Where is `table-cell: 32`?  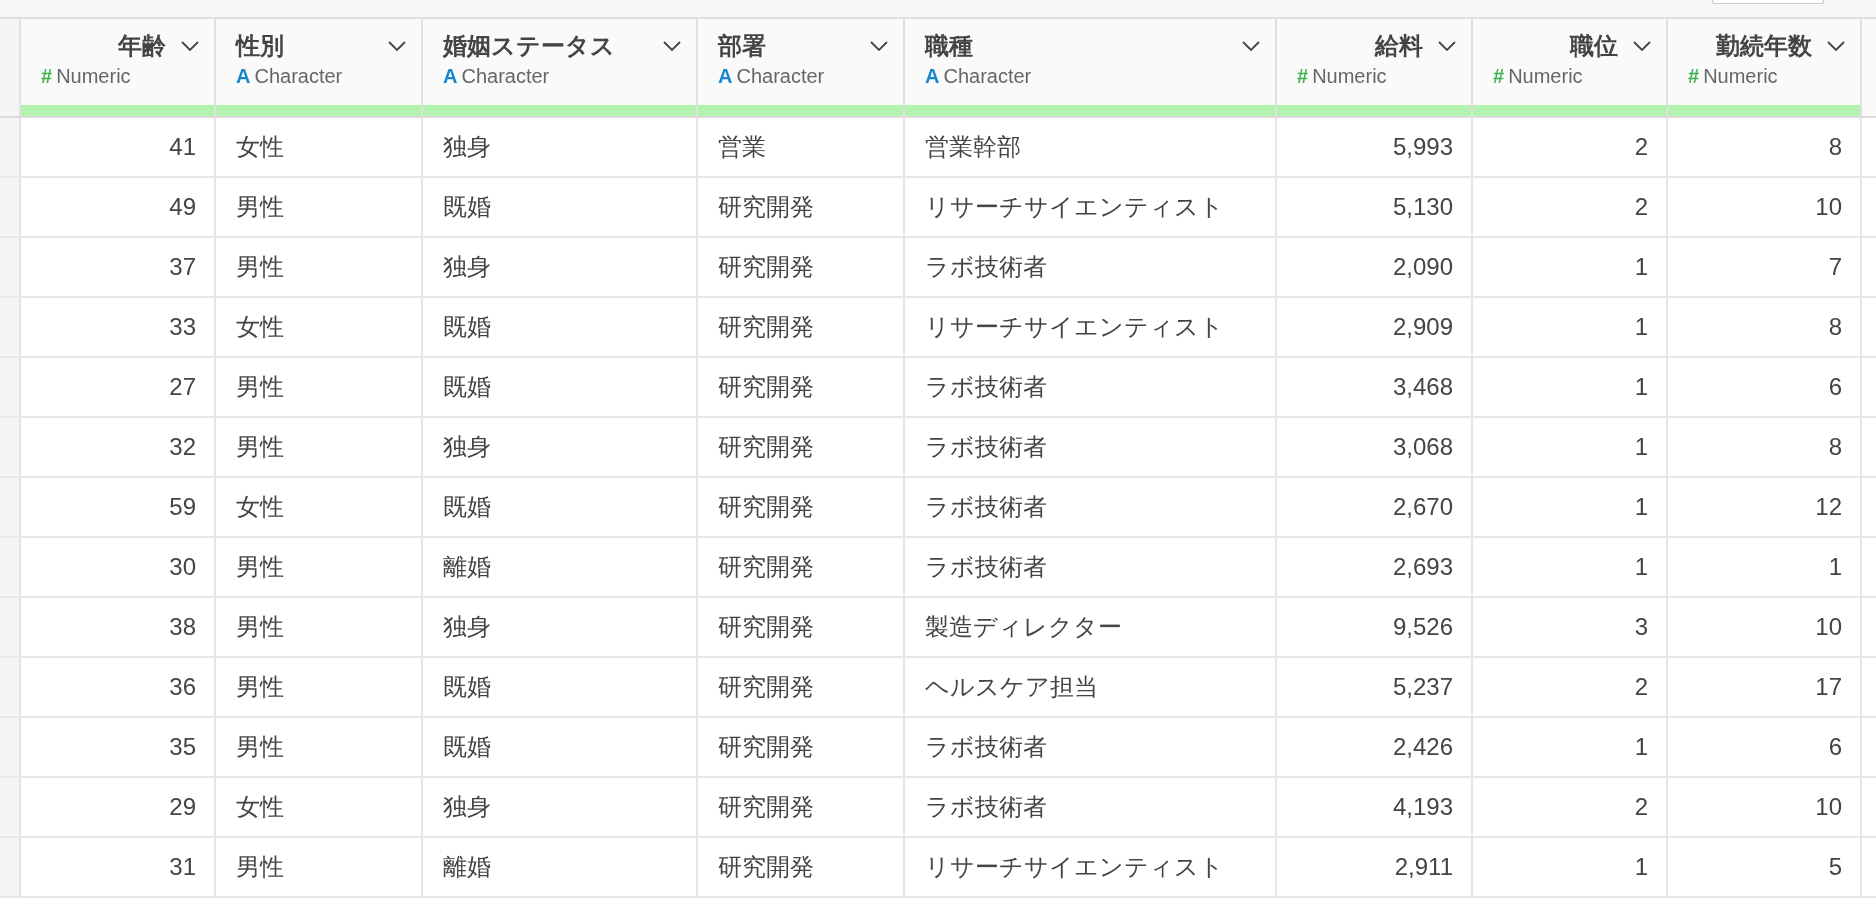 table-cell: 32 is located at coordinates (118, 448).